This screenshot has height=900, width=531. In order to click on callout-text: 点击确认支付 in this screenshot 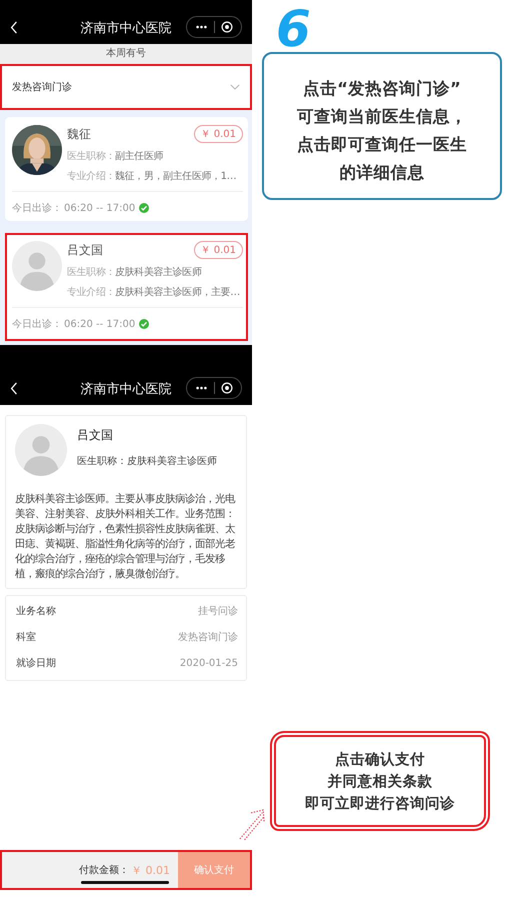, I will do `click(380, 759)`.